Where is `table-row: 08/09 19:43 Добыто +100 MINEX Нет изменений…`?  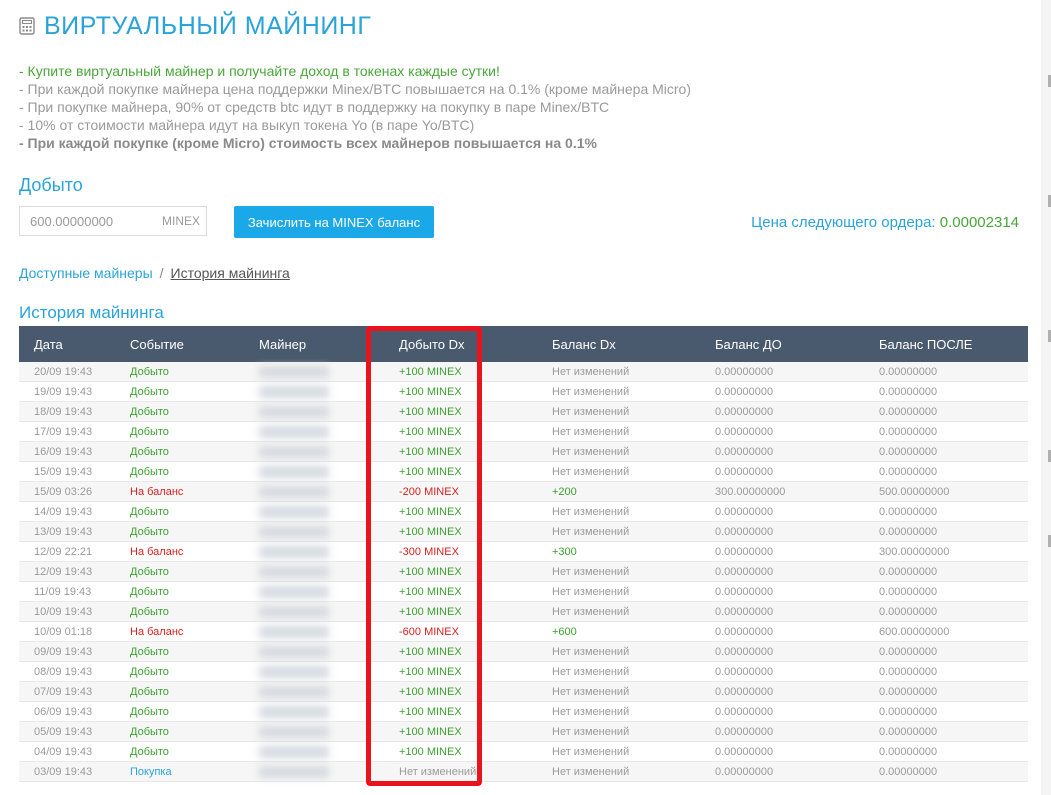 table-row: 08/09 19:43 Добыто +100 MINEX Нет изменений… is located at coordinates (523, 671).